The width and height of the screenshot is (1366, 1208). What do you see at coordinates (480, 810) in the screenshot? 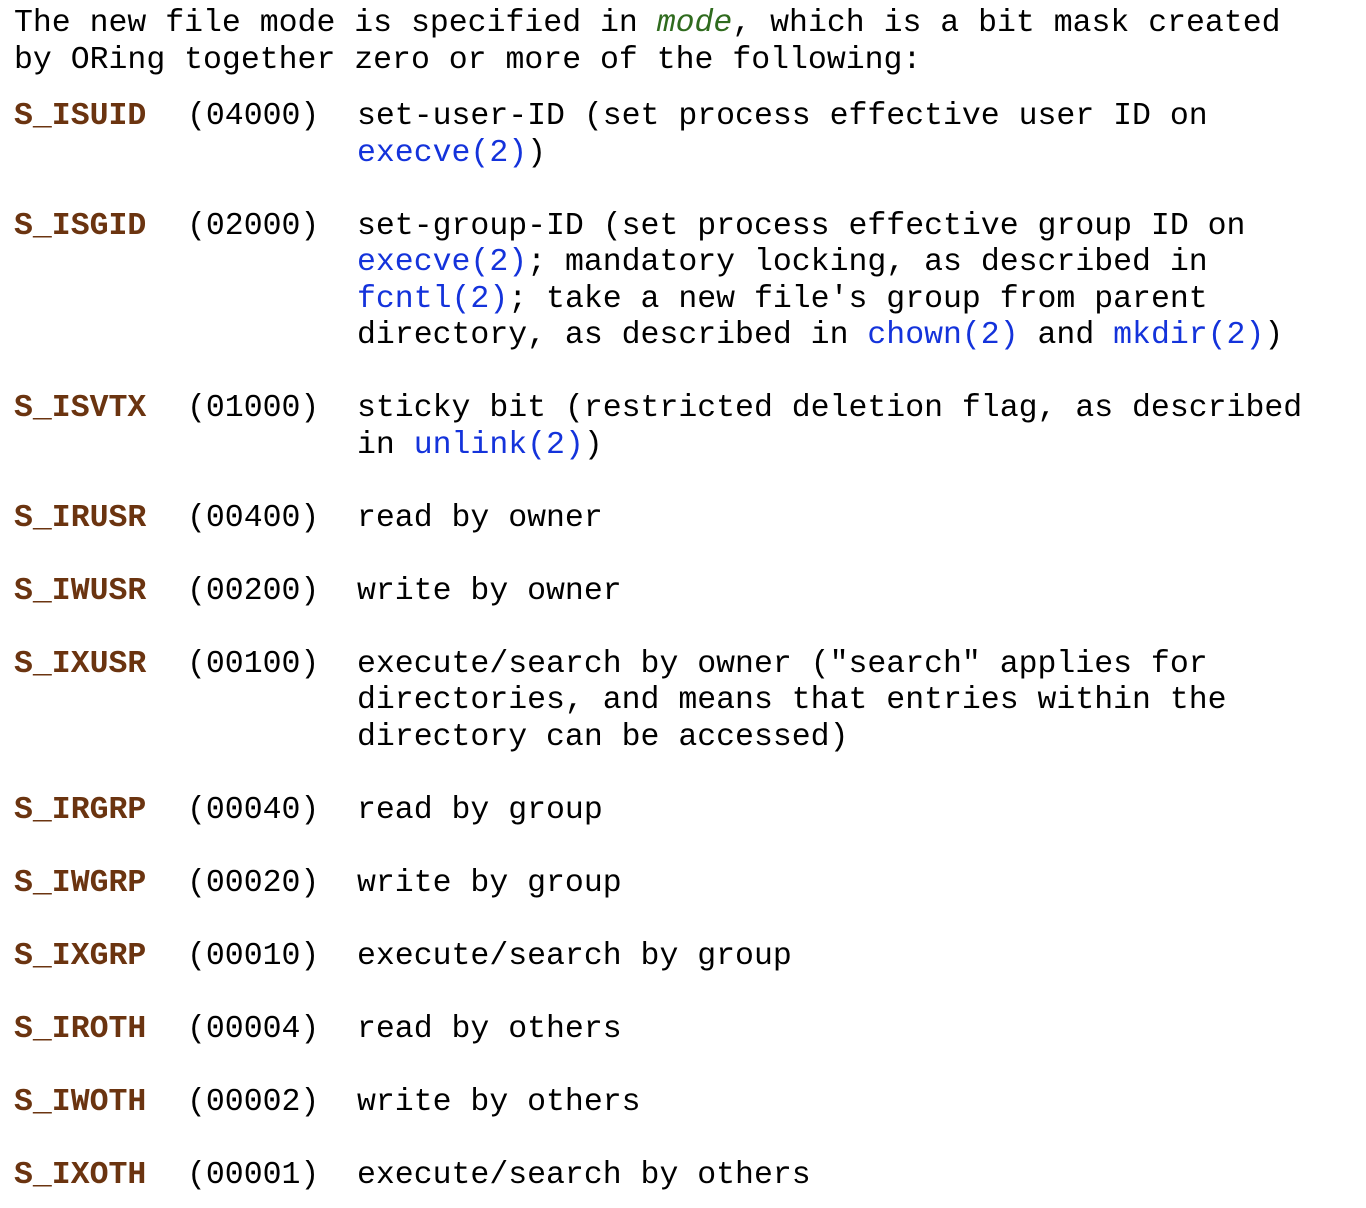
I see `mode-description-text: read by group` at bounding box center [480, 810].